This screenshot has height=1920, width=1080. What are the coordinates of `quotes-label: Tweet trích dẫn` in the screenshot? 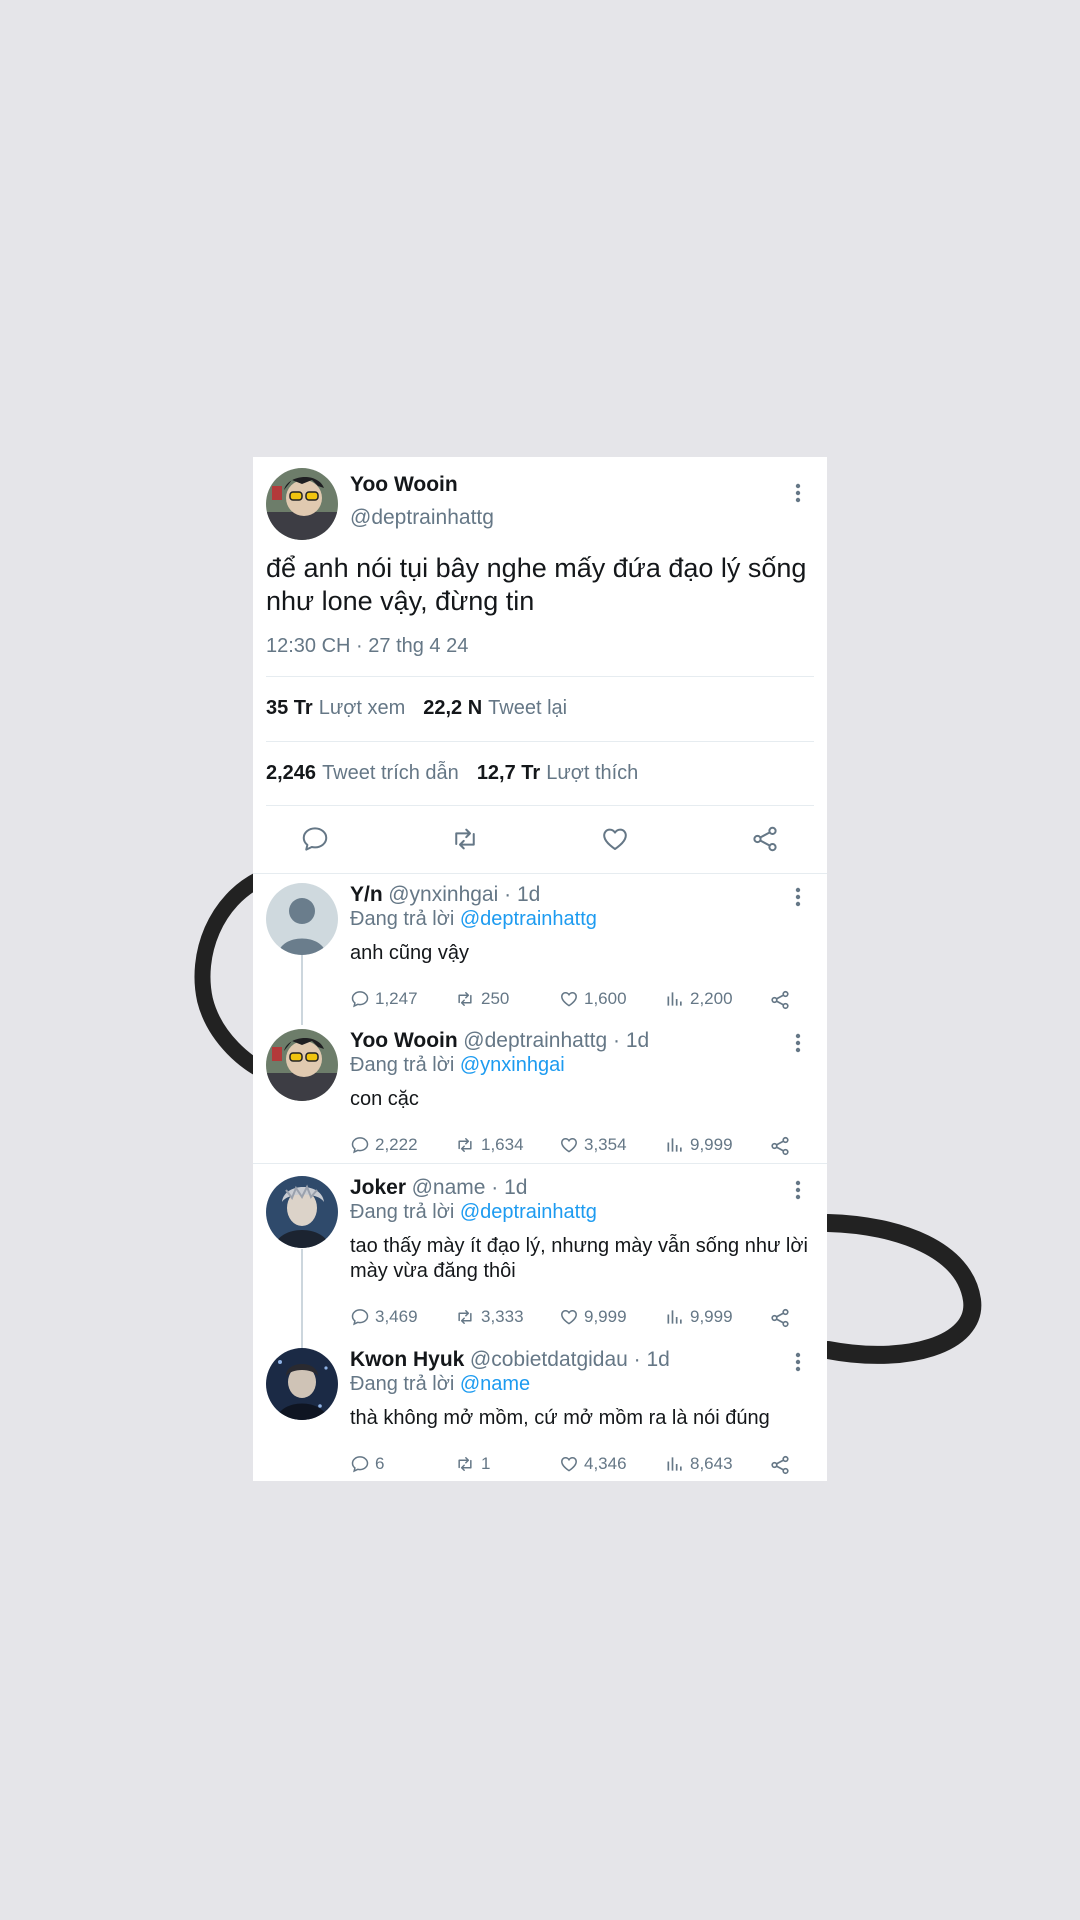 It's located at (390, 773).